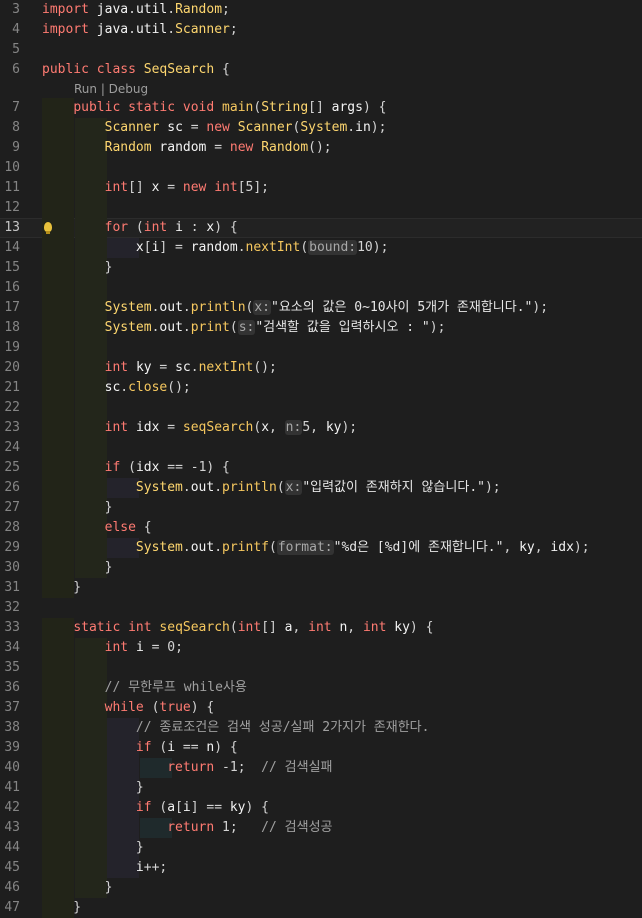 Image resolution: width=642 pixels, height=918 pixels. I want to click on code-line-9: 9 Random random = new Random();, so click(321, 148).